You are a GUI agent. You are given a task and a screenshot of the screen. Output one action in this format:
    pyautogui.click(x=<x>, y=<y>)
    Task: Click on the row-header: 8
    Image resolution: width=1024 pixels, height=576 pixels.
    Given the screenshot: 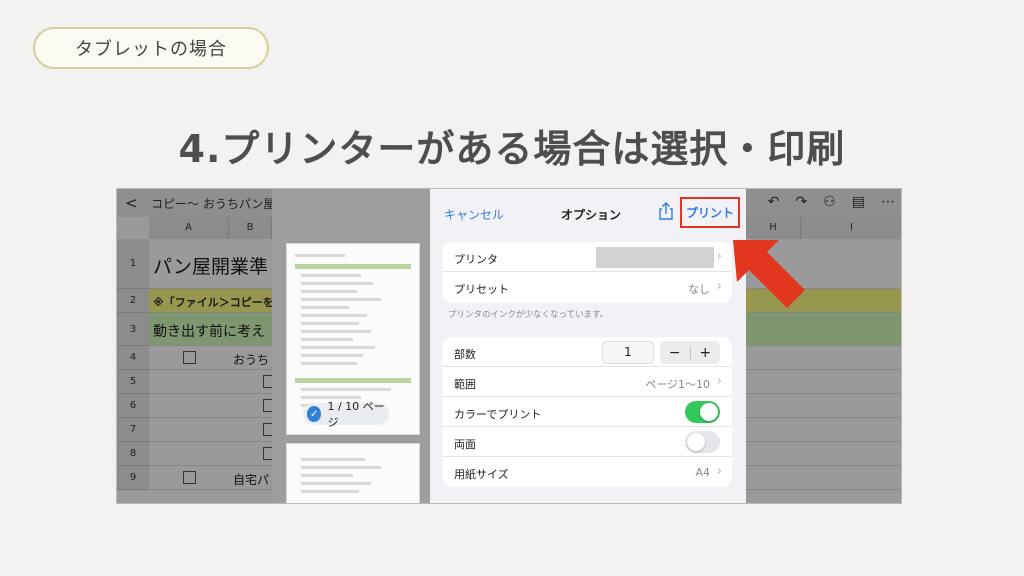 What is the action you would take?
    pyautogui.click(x=133, y=454)
    